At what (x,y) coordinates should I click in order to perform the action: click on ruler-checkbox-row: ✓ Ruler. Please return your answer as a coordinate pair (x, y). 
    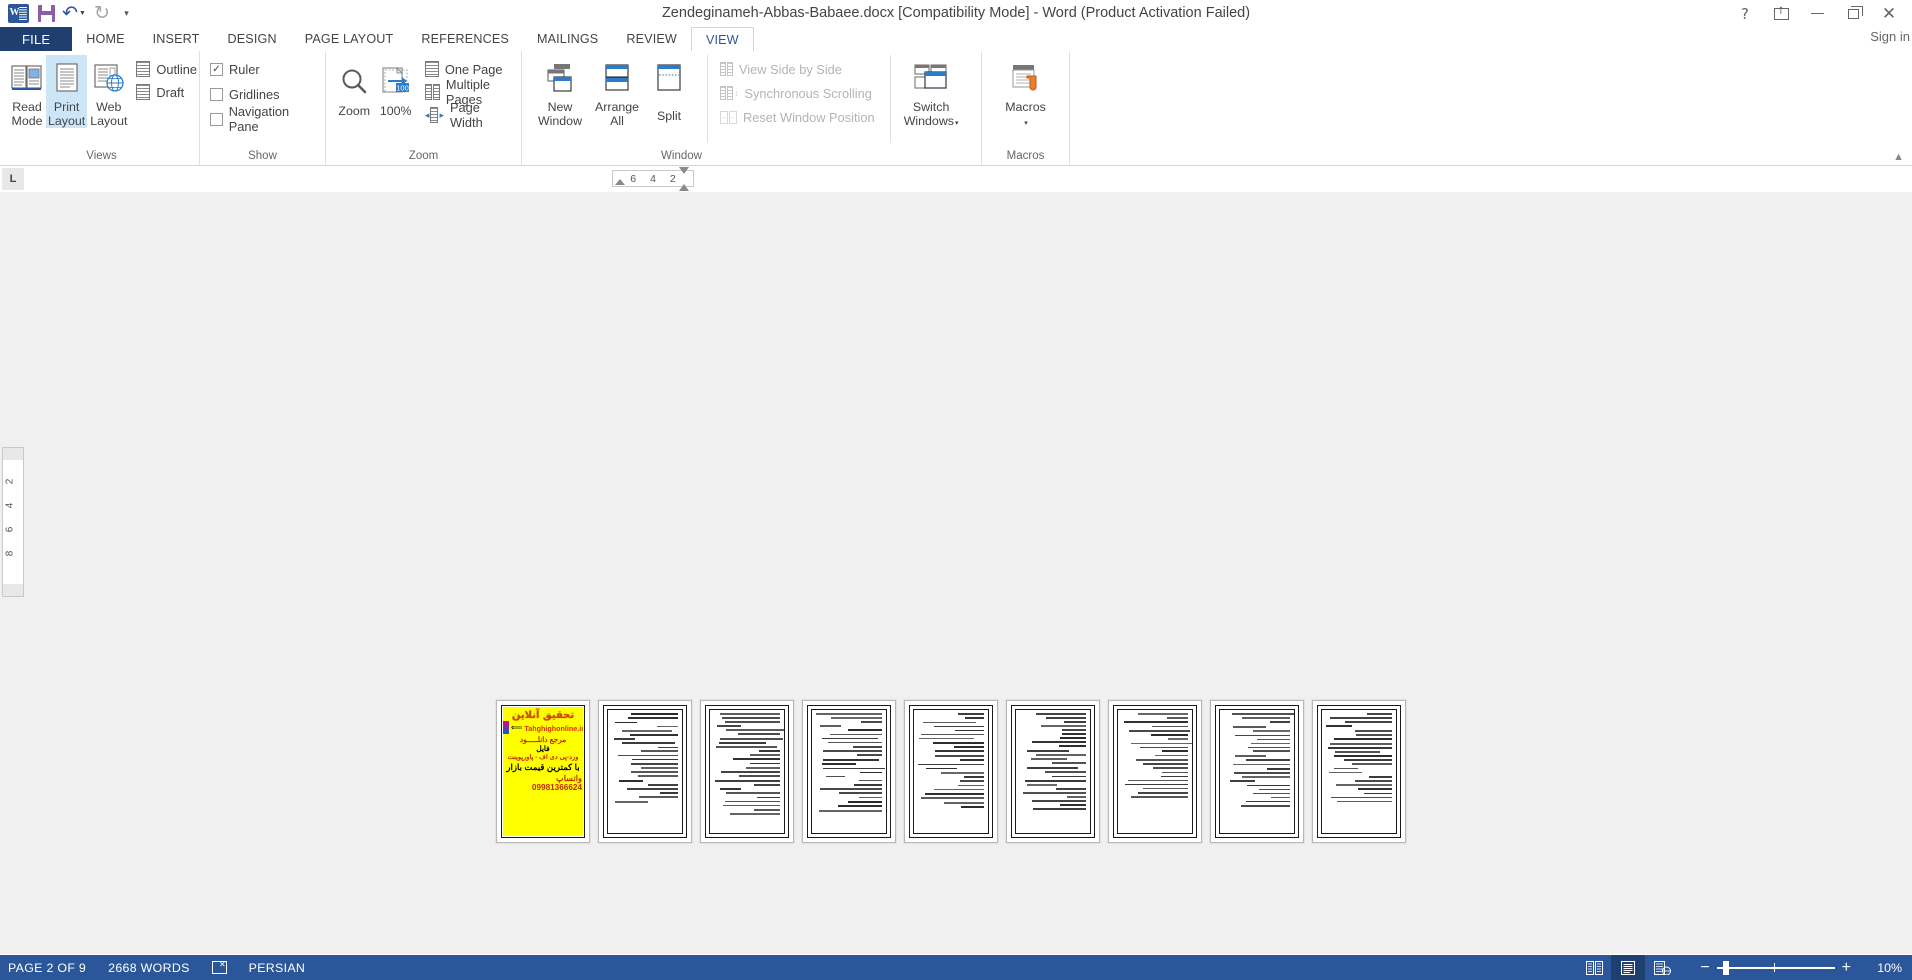
    Looking at the image, I should click on (265, 69).